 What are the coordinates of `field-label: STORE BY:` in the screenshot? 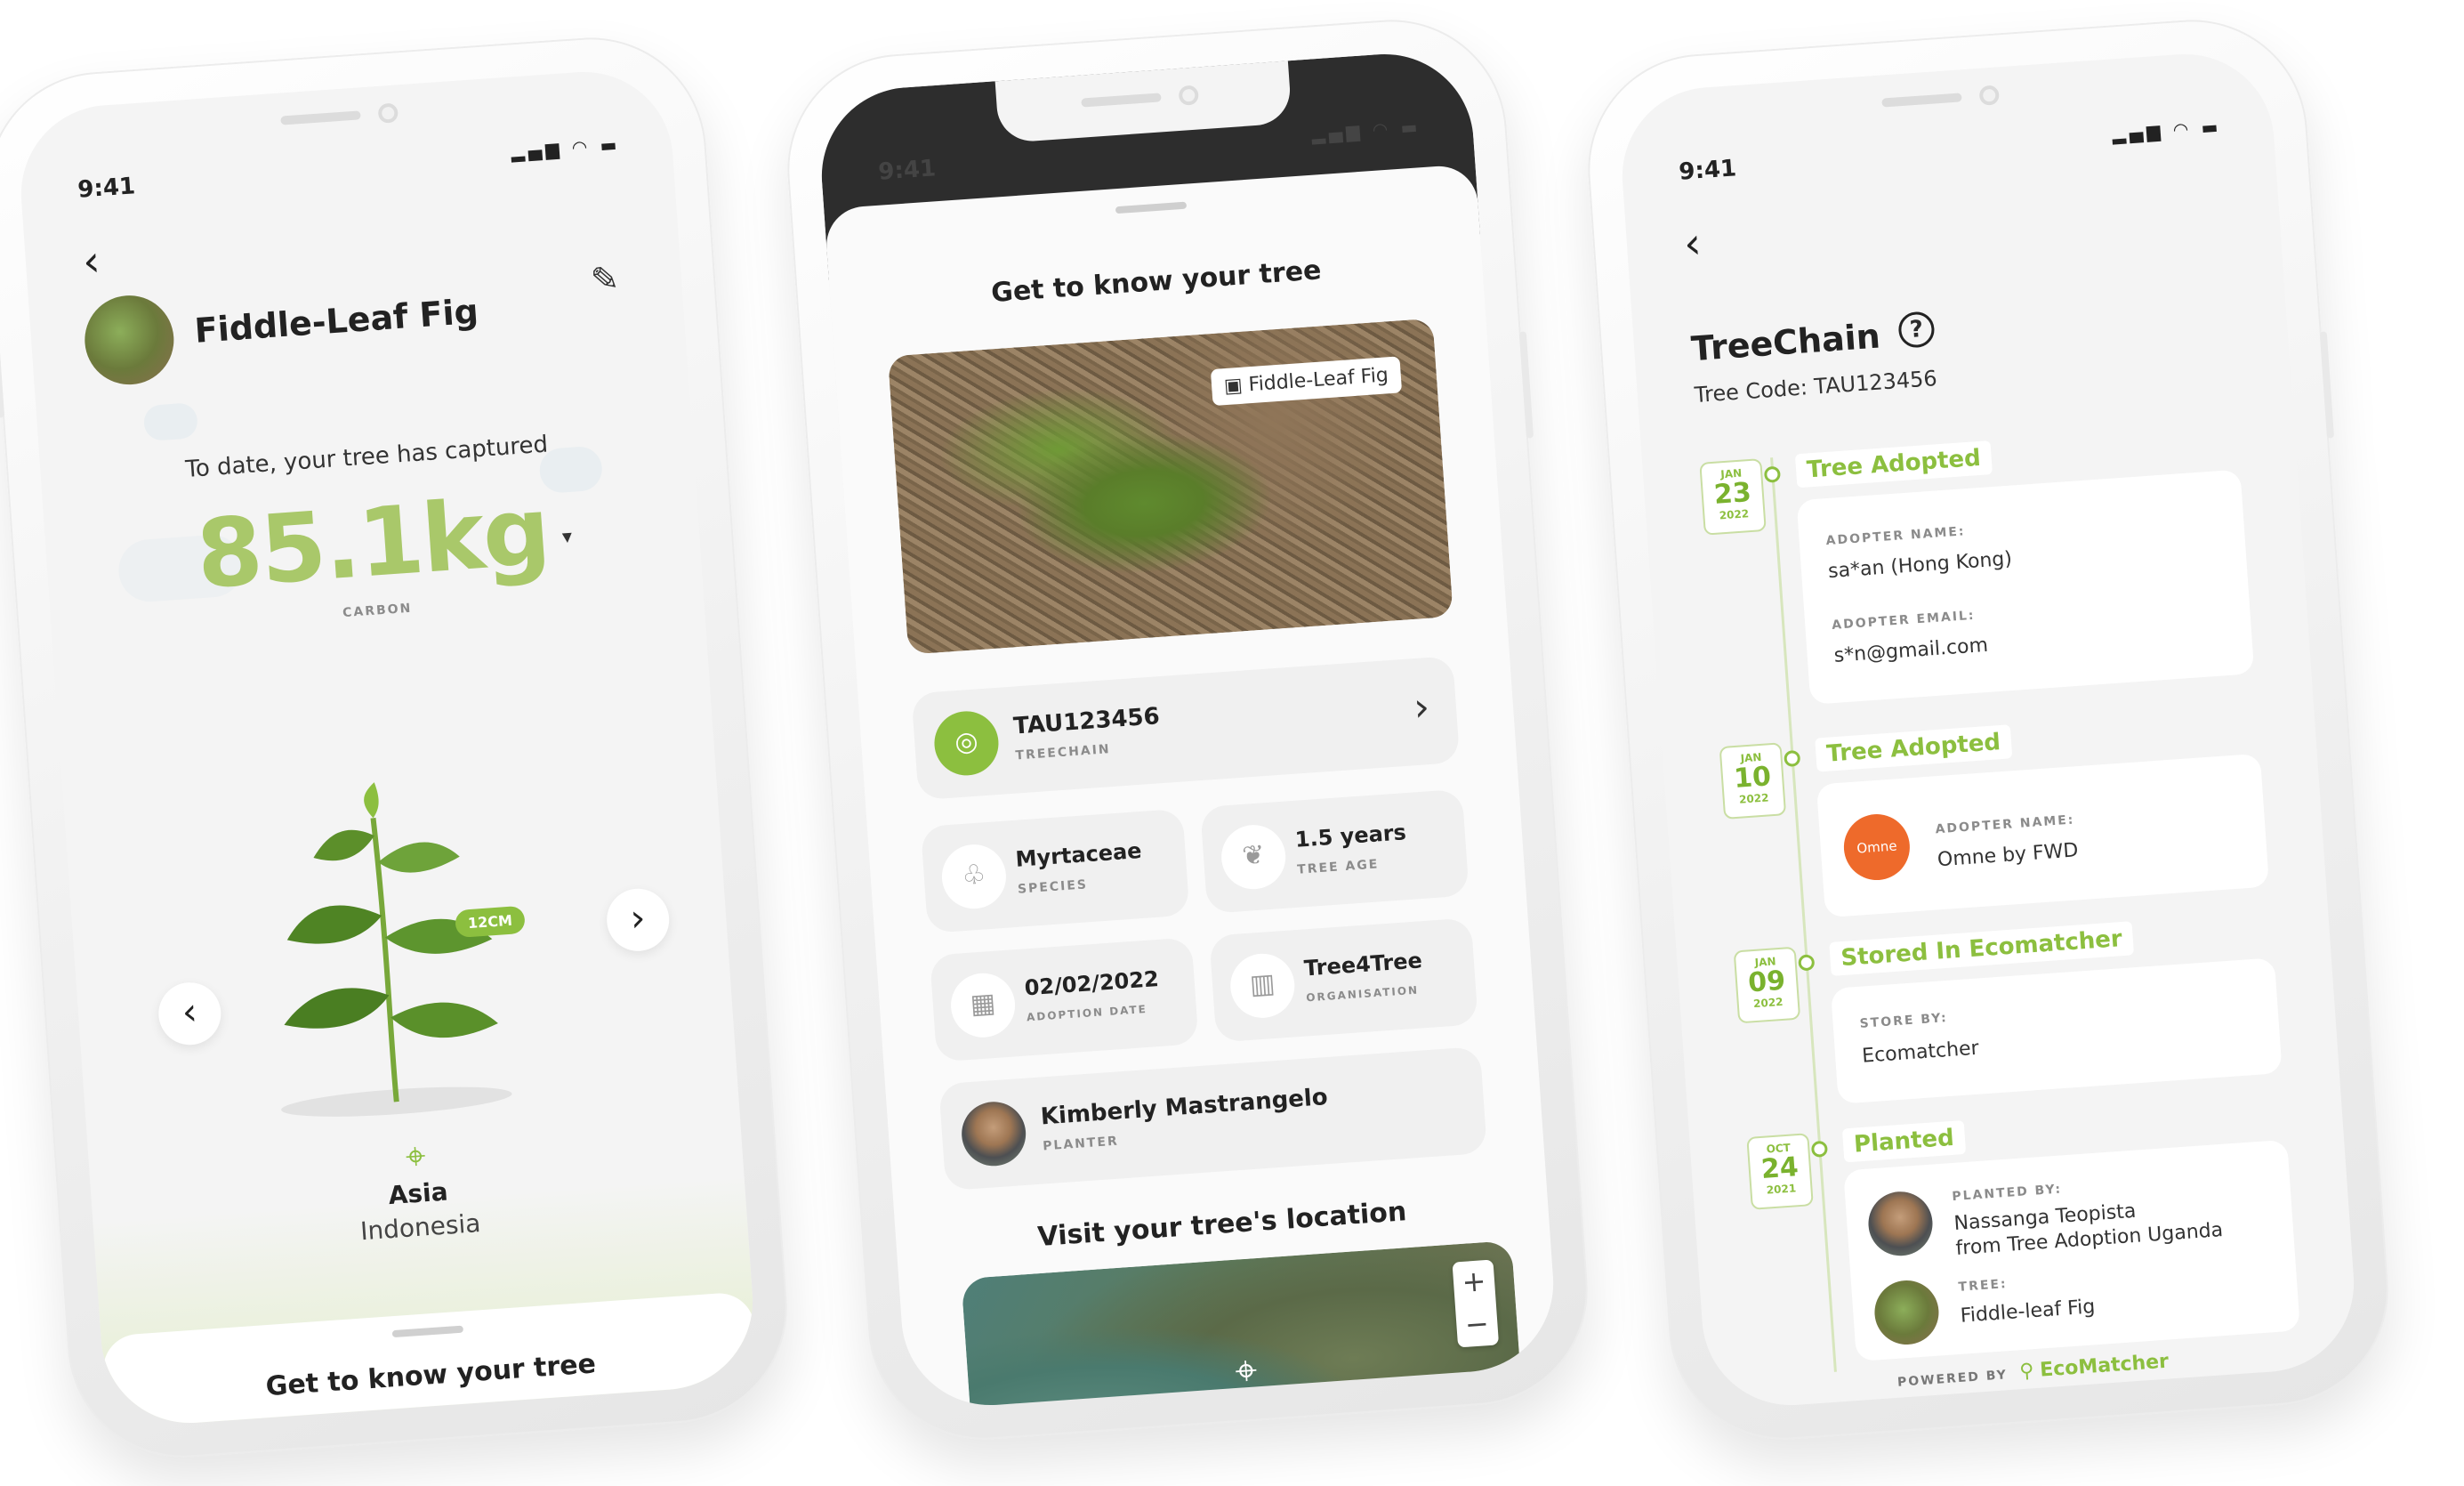 It's located at (1904, 1021).